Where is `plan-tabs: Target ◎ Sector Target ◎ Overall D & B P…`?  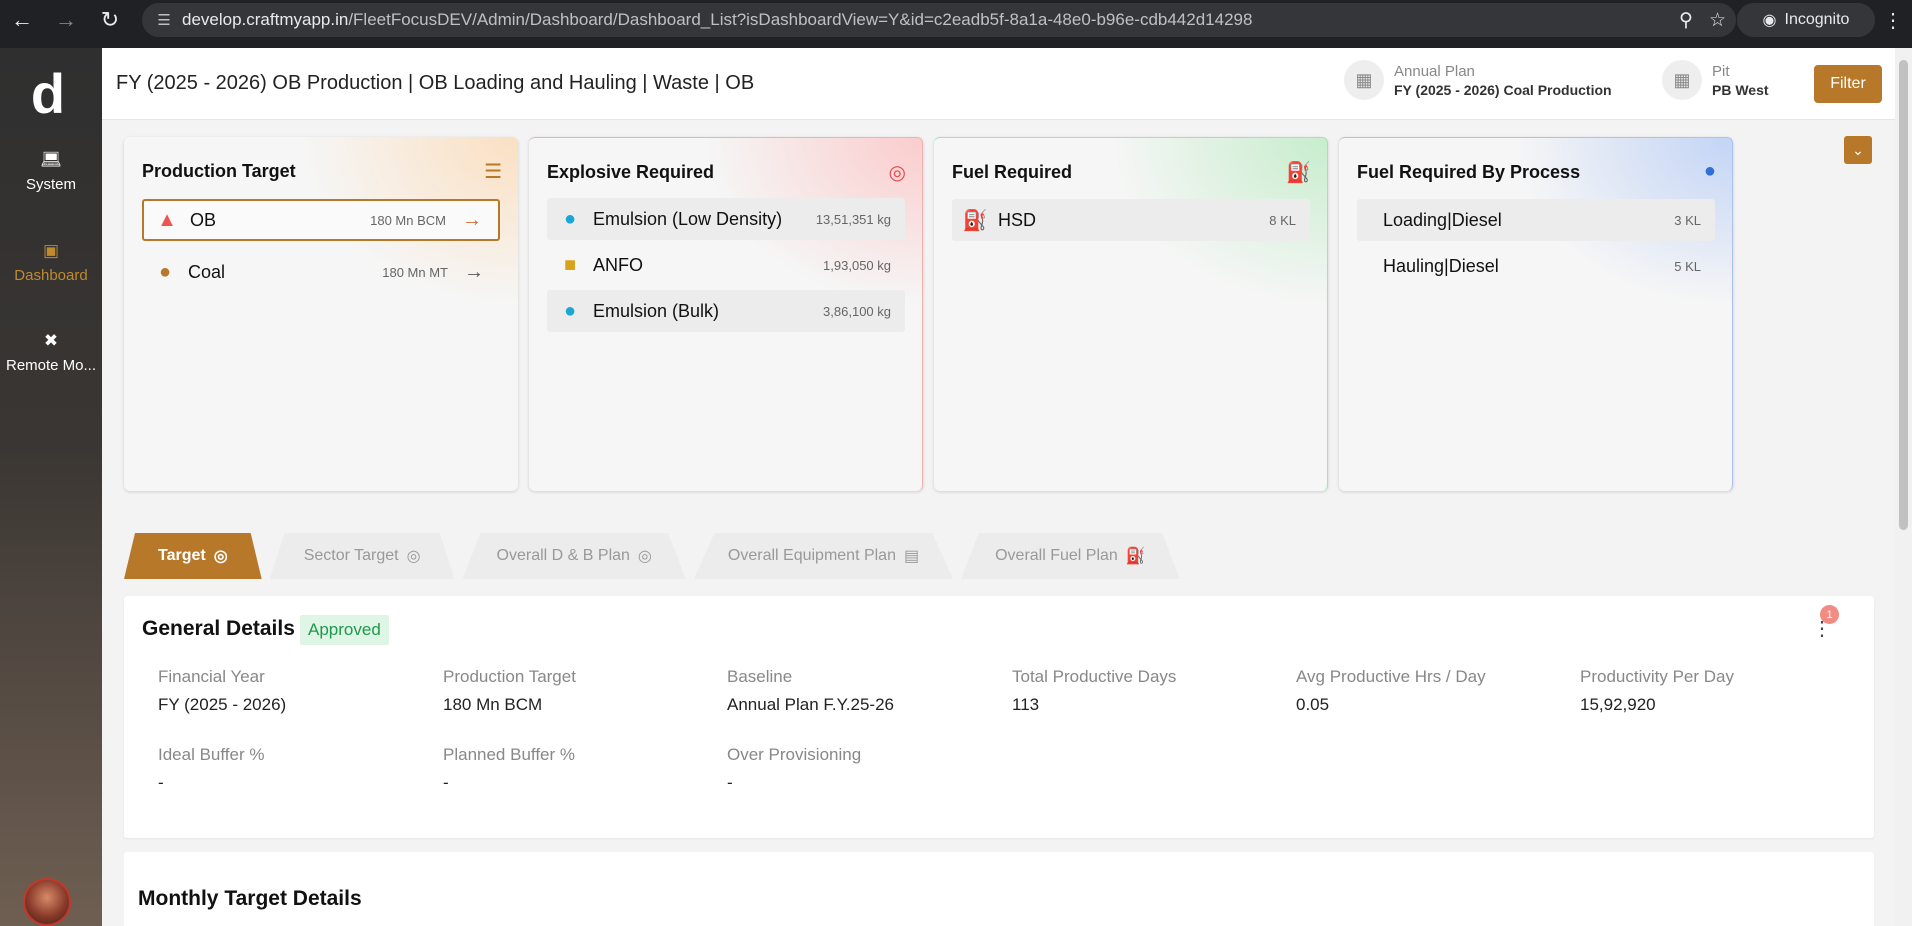 plan-tabs: Target ◎ Sector Target ◎ Overall D & B P… is located at coordinates (656, 556).